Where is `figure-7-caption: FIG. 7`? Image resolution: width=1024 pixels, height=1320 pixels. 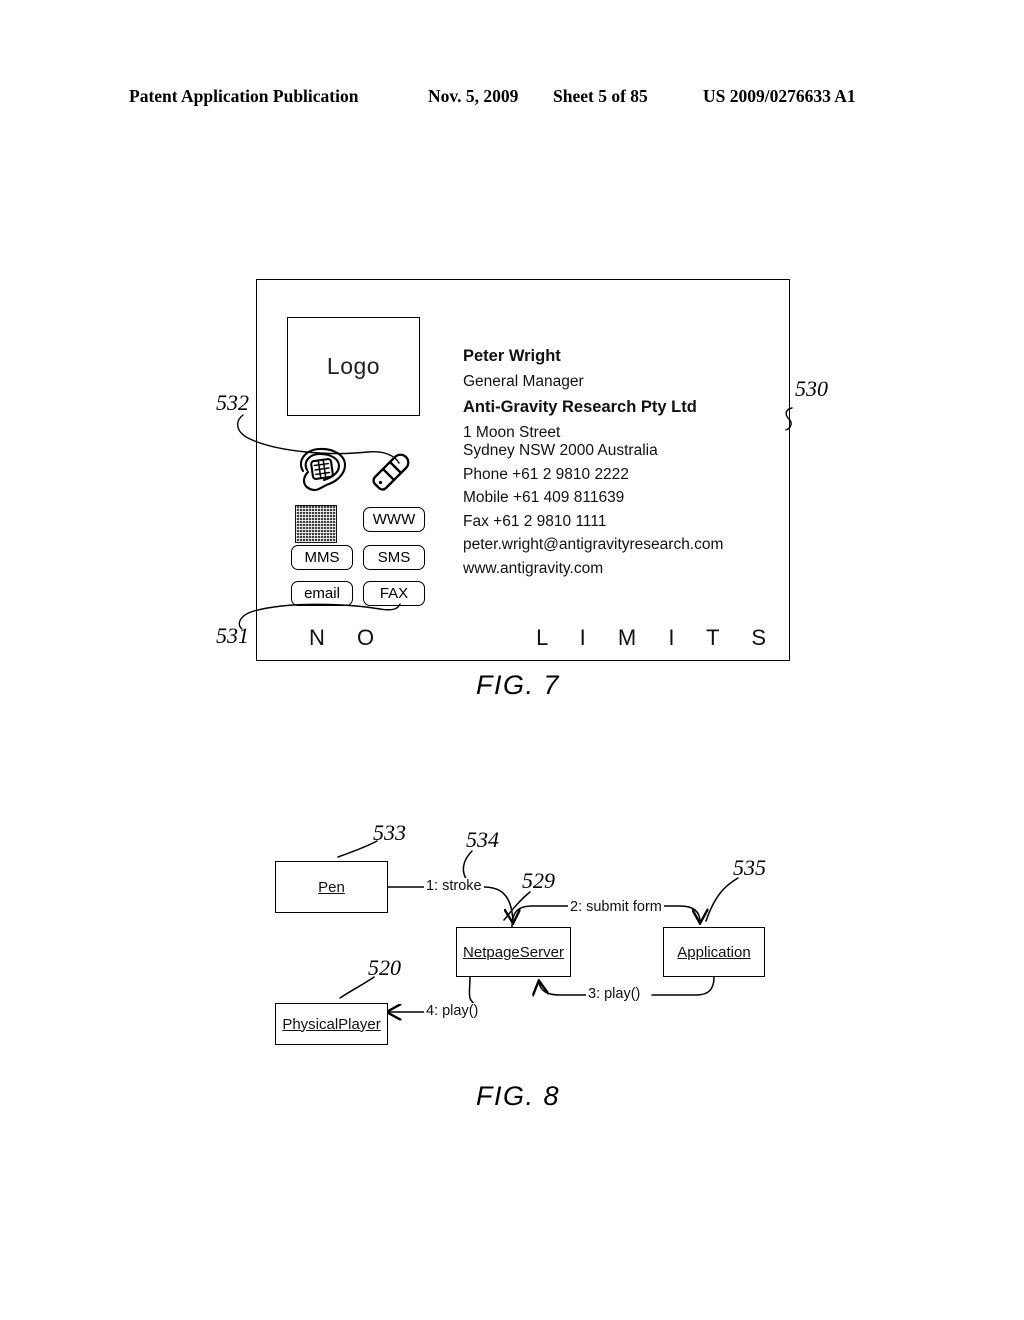
figure-7-caption: FIG. 7 is located at coordinates (518, 685).